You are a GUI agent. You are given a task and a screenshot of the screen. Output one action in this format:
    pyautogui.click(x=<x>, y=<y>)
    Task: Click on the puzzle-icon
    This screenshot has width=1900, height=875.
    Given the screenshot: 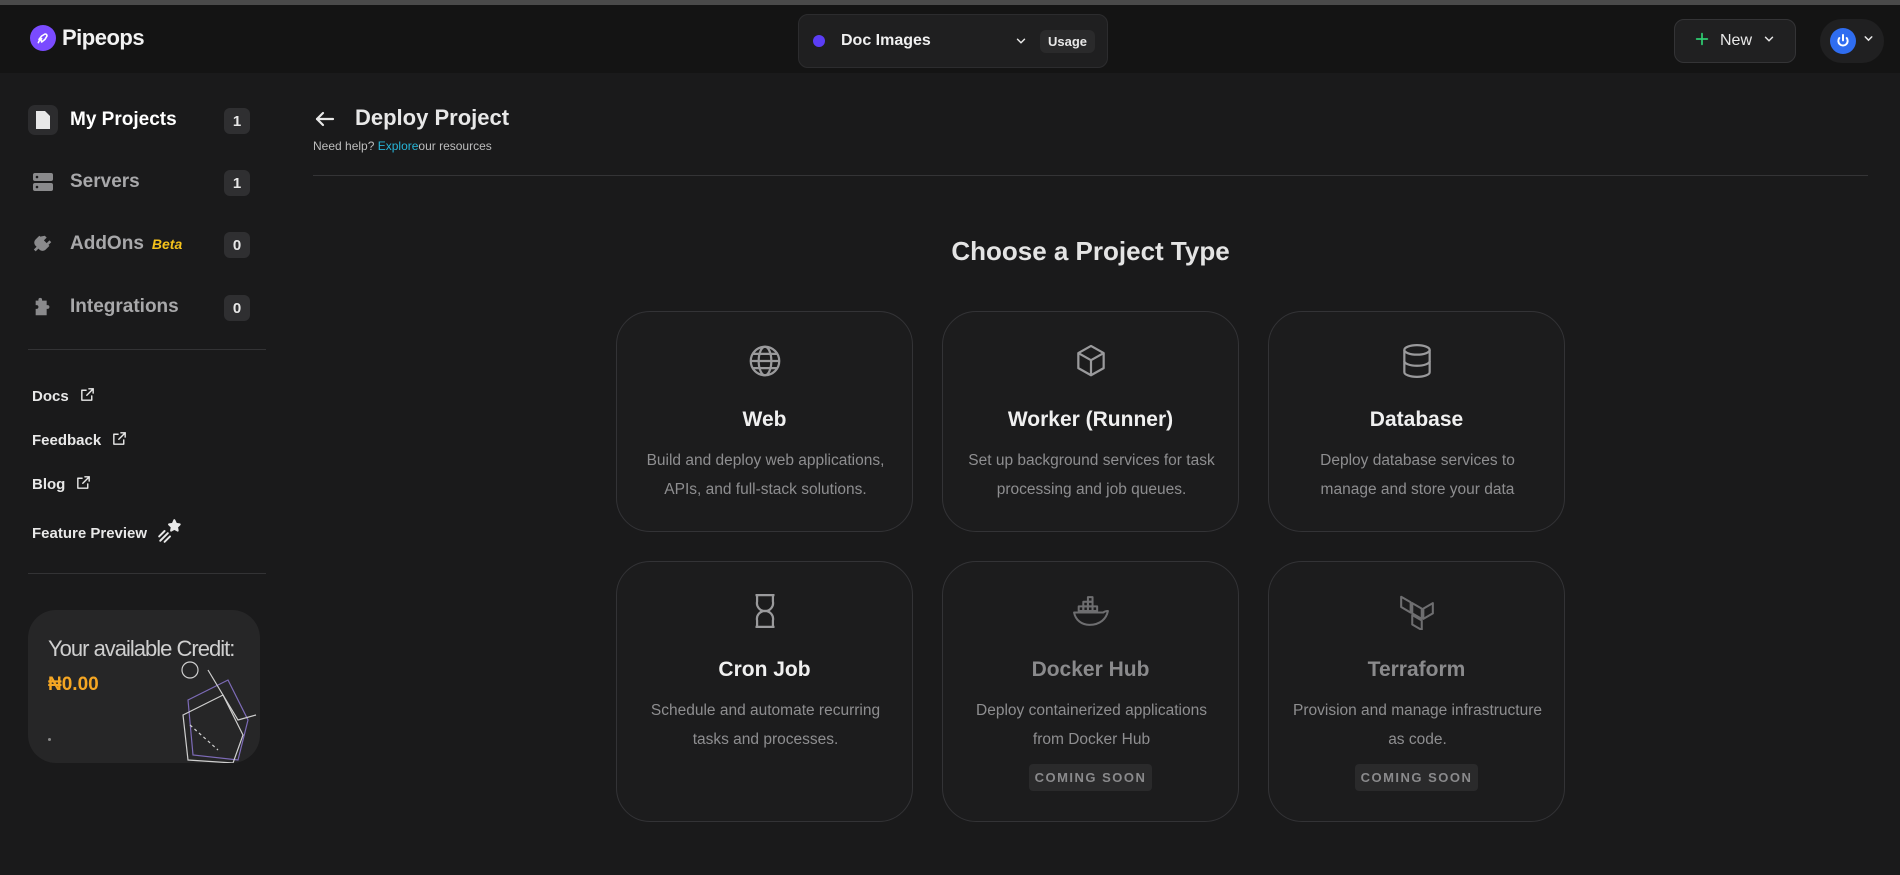 What is the action you would take?
    pyautogui.click(x=43, y=307)
    